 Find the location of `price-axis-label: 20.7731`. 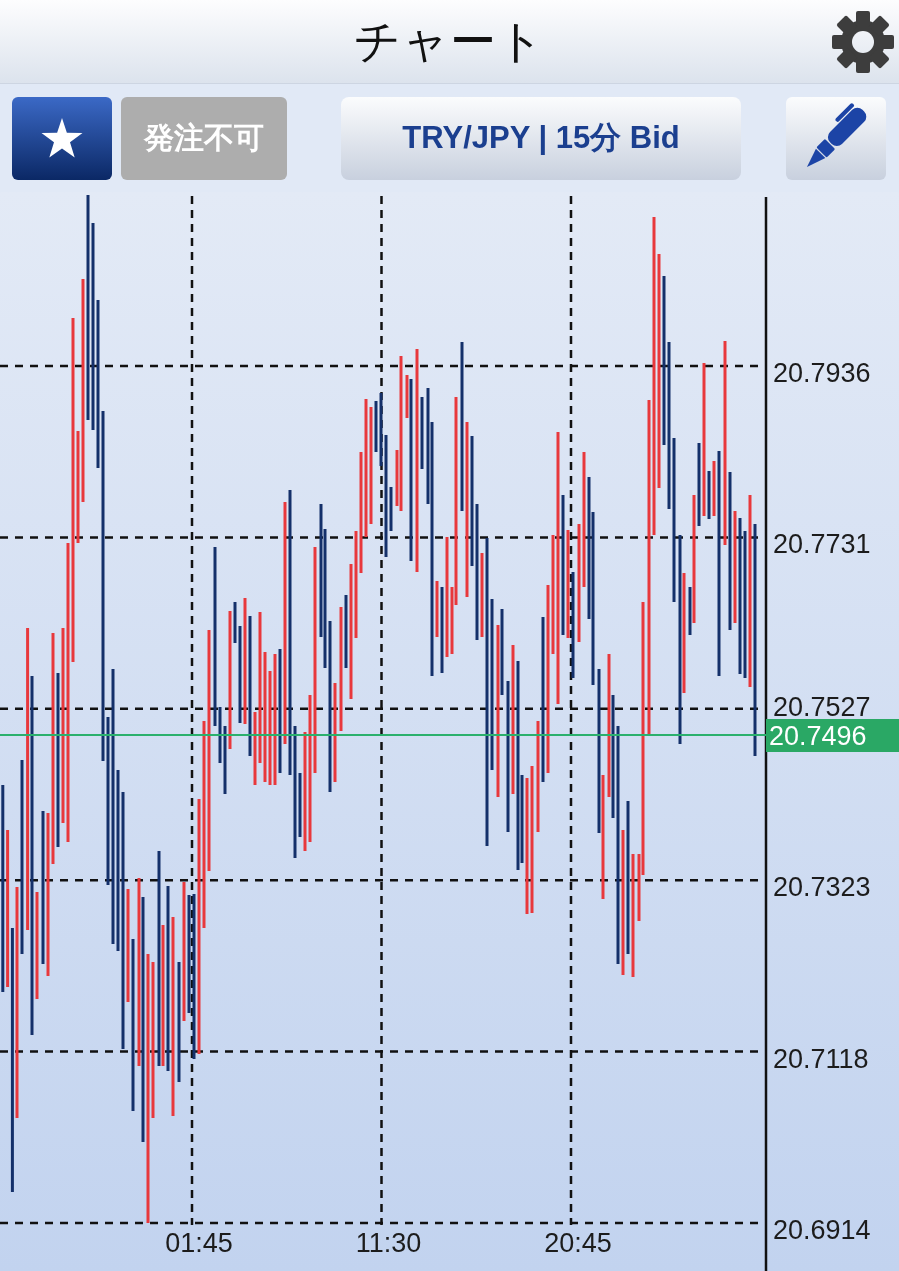

price-axis-label: 20.7731 is located at coordinates (822, 544).